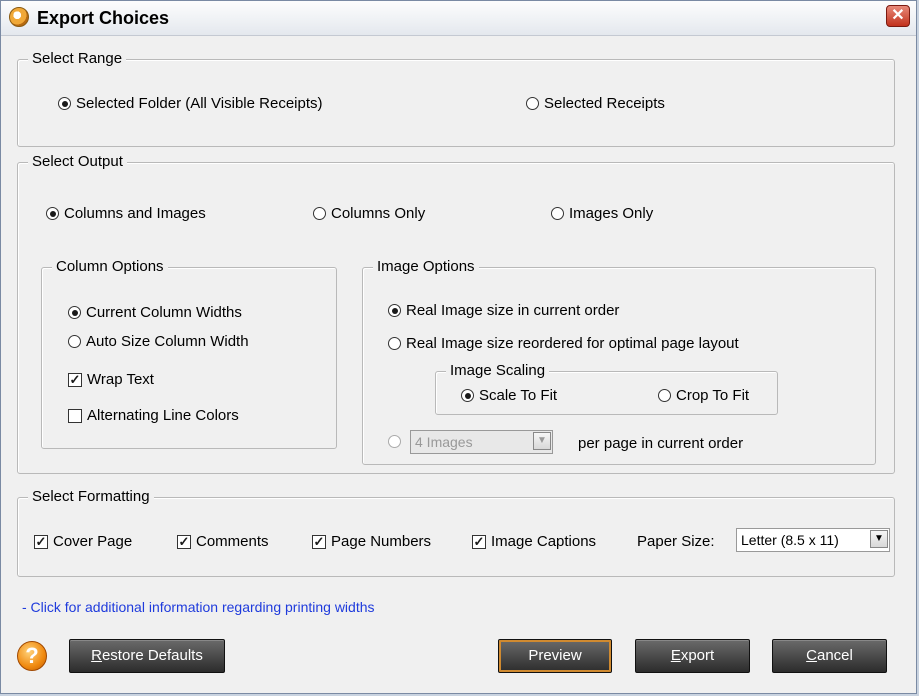 The image size is (919, 696). I want to click on restore-defaults-button: Restore Defaults, so click(147, 656).